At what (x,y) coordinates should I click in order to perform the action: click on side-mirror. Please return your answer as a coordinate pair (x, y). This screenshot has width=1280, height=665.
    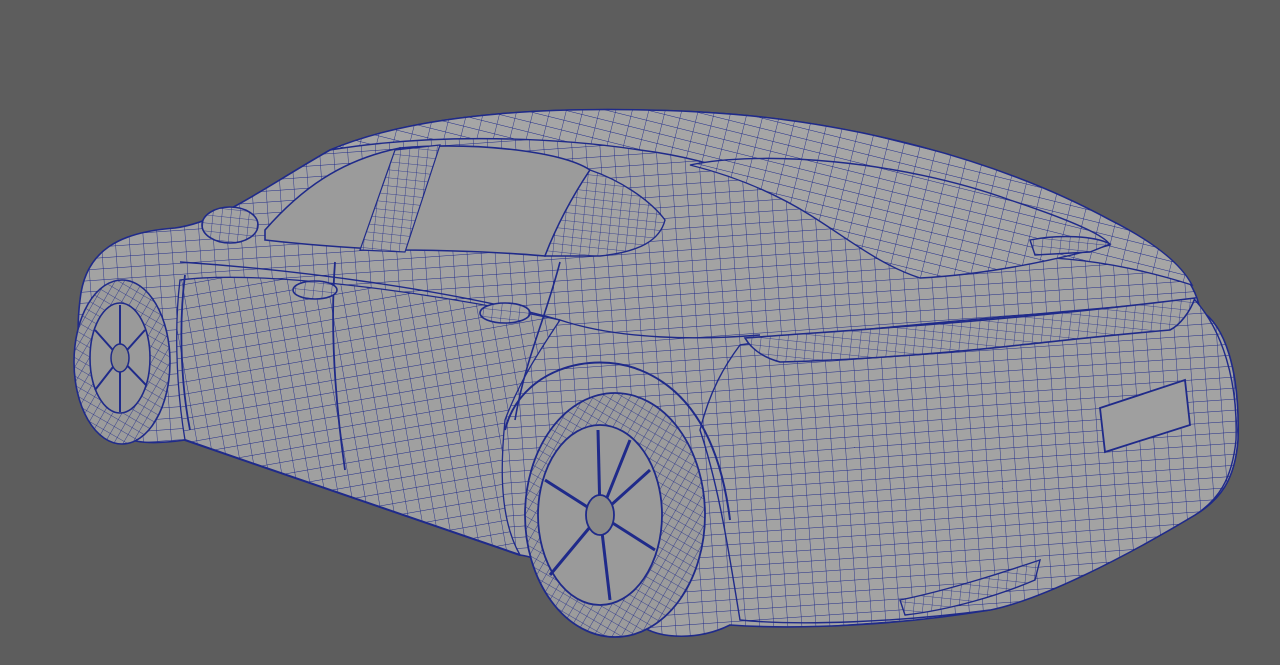
    Looking at the image, I should click on (230, 225).